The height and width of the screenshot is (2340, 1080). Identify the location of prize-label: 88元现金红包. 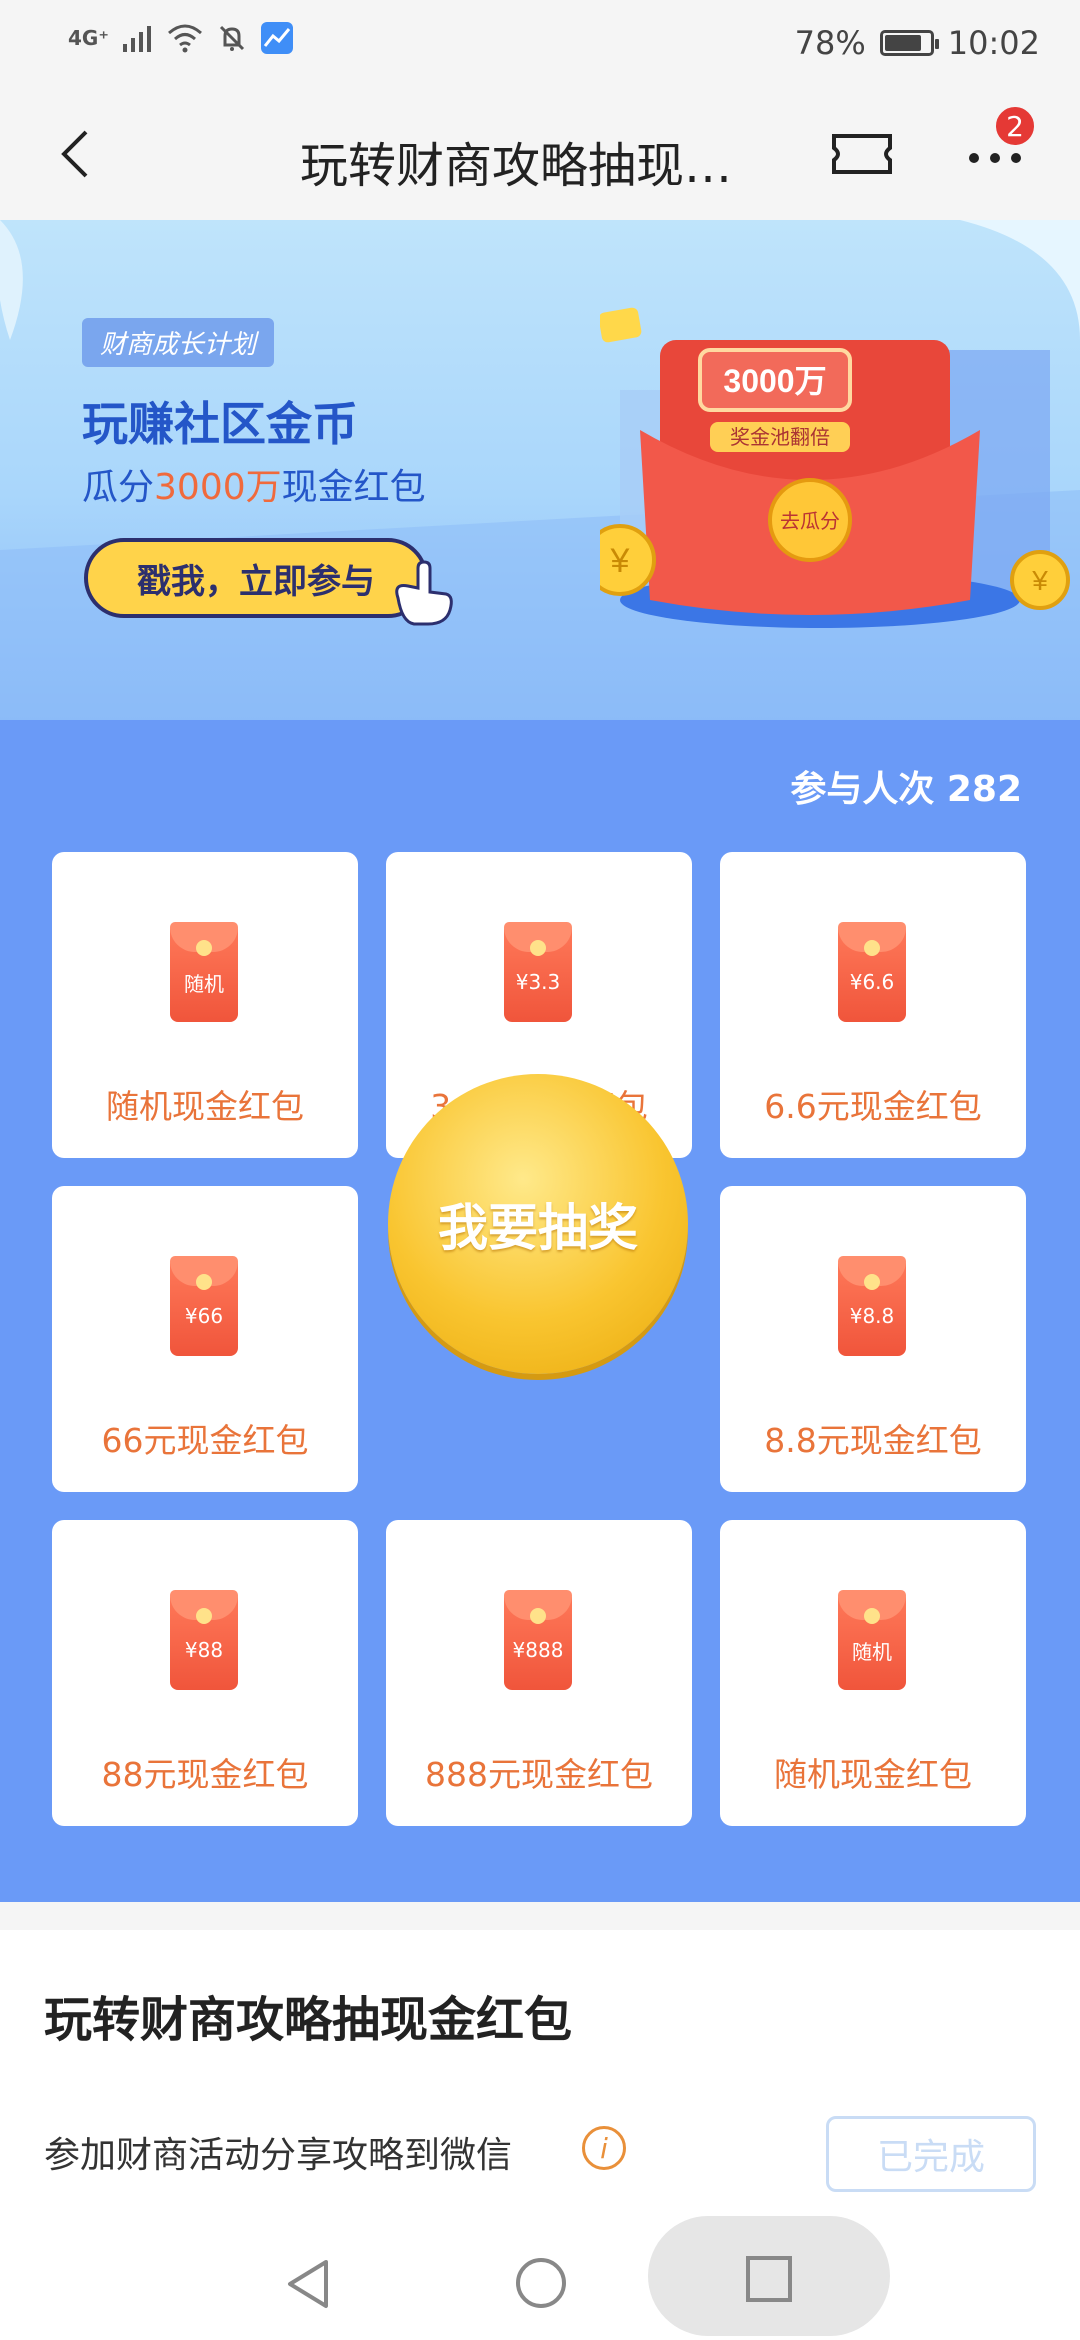
(205, 1774).